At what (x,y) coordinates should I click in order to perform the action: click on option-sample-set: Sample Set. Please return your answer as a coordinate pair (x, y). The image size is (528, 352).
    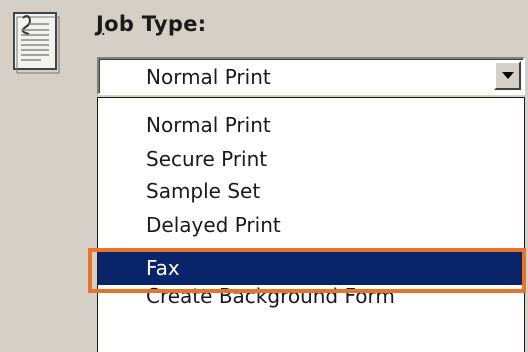
    Looking at the image, I should click on (311, 191).